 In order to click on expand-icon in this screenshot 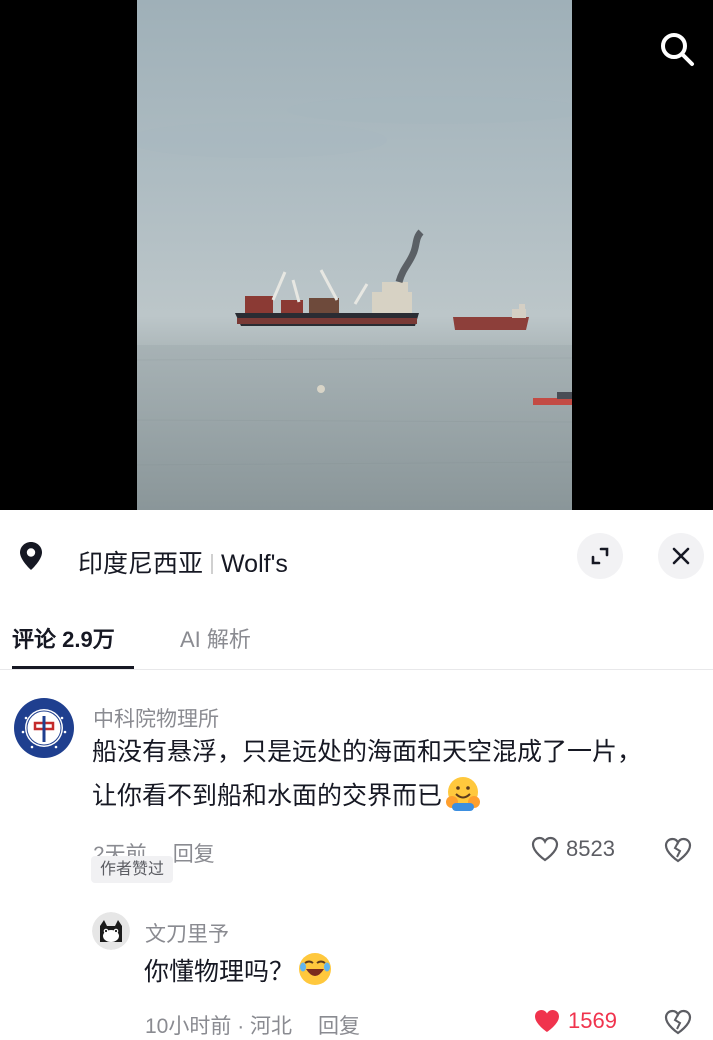, I will do `click(600, 556)`.